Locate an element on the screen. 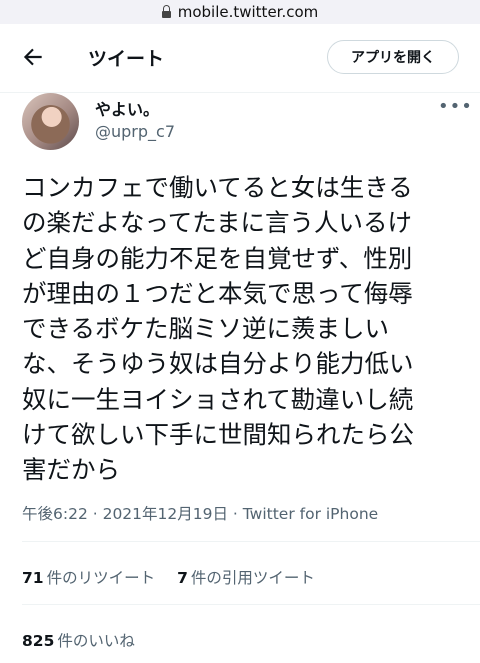  page-title: ツイート is located at coordinates (126, 59).